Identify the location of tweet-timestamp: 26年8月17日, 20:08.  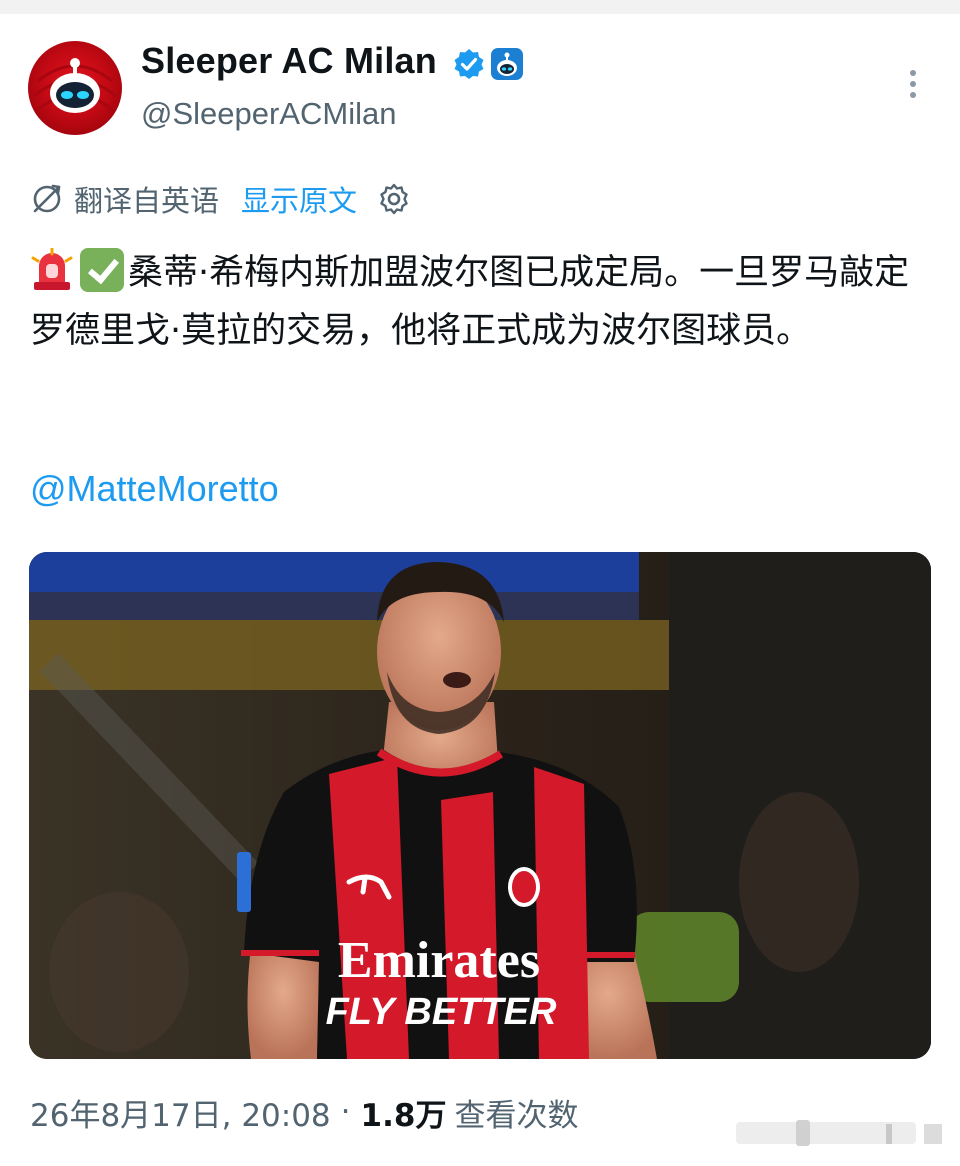
(180, 1112).